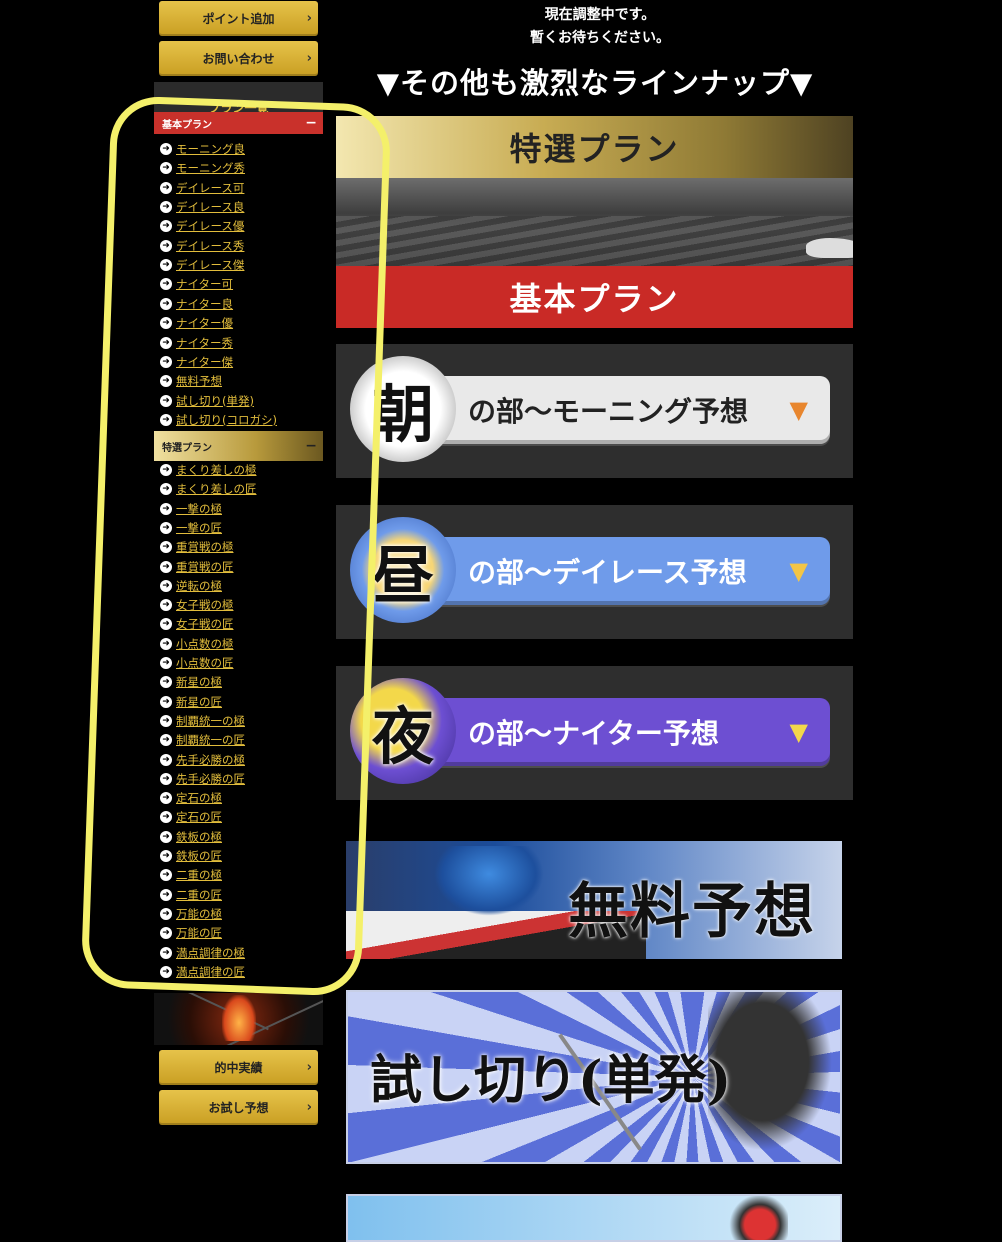  What do you see at coordinates (238, 123) in the screenshot?
I see `basic-plan-section-header: 基本プラン −` at bounding box center [238, 123].